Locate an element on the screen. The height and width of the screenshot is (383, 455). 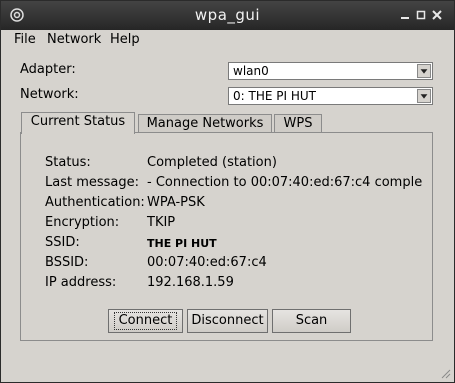
close-icon is located at coordinates (437, 15).